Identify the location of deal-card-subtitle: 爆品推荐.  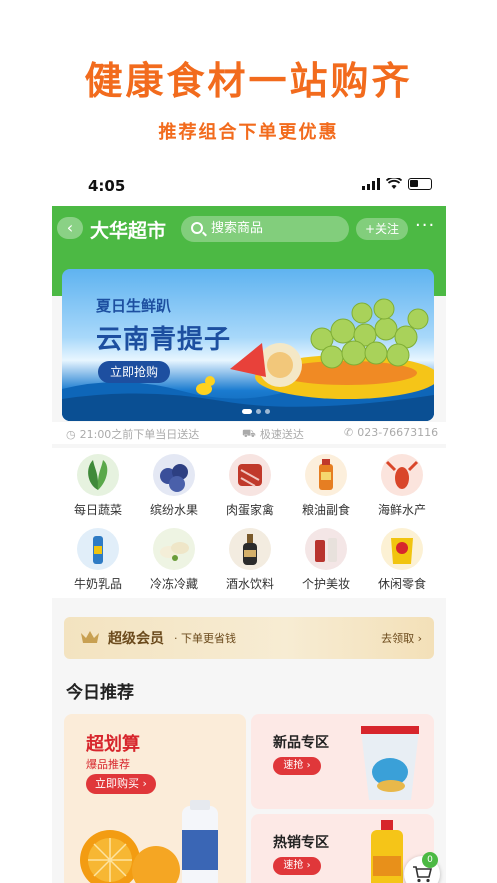
(108, 764).